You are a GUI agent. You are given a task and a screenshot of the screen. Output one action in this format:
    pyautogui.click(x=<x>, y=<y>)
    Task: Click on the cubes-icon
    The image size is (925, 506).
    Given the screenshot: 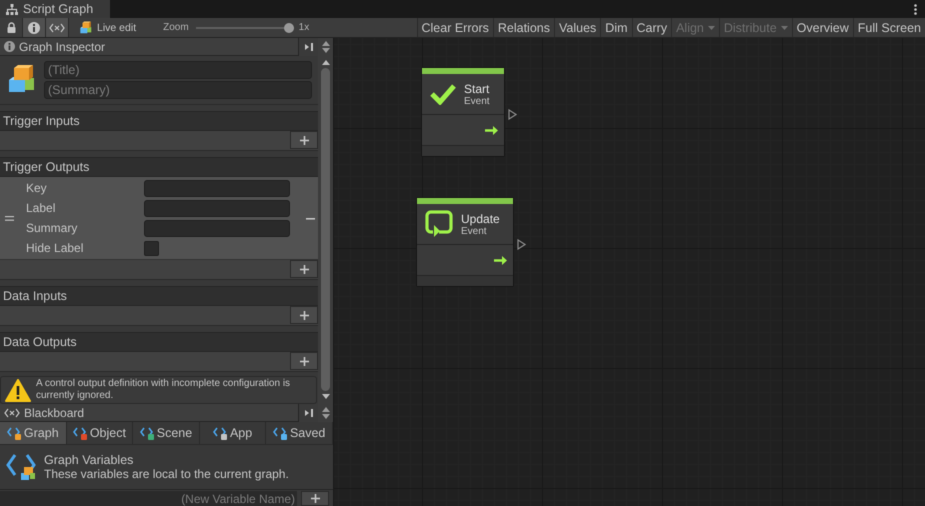 What is the action you would take?
    pyautogui.click(x=86, y=27)
    